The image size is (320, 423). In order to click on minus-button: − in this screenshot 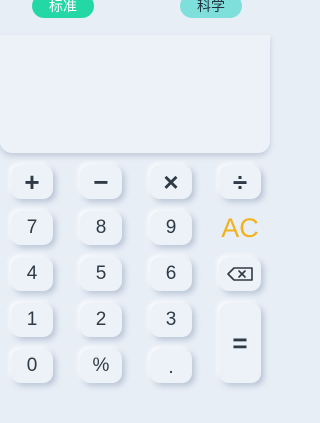, I will do `click(101, 182)`.